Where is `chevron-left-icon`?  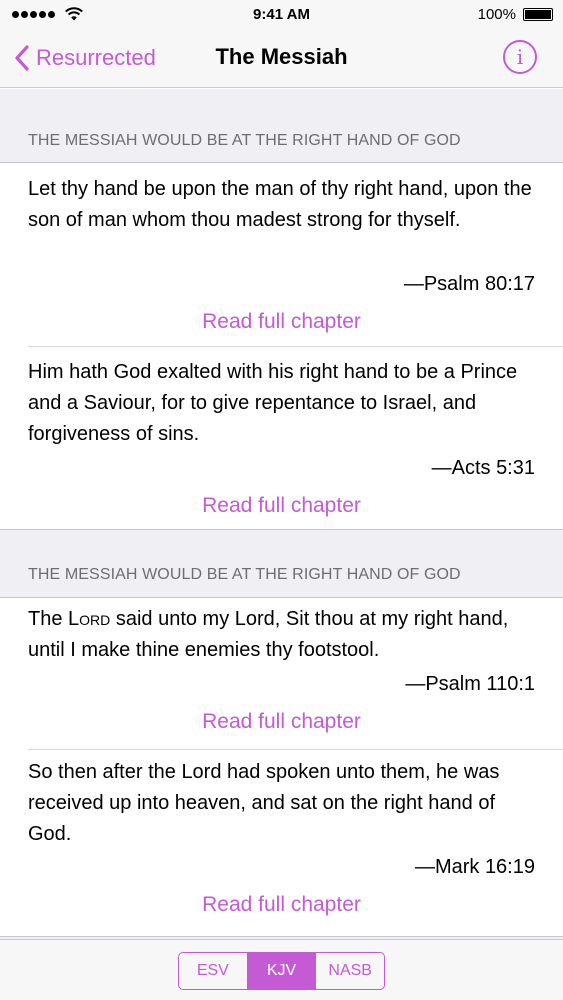 chevron-left-icon is located at coordinates (22, 58).